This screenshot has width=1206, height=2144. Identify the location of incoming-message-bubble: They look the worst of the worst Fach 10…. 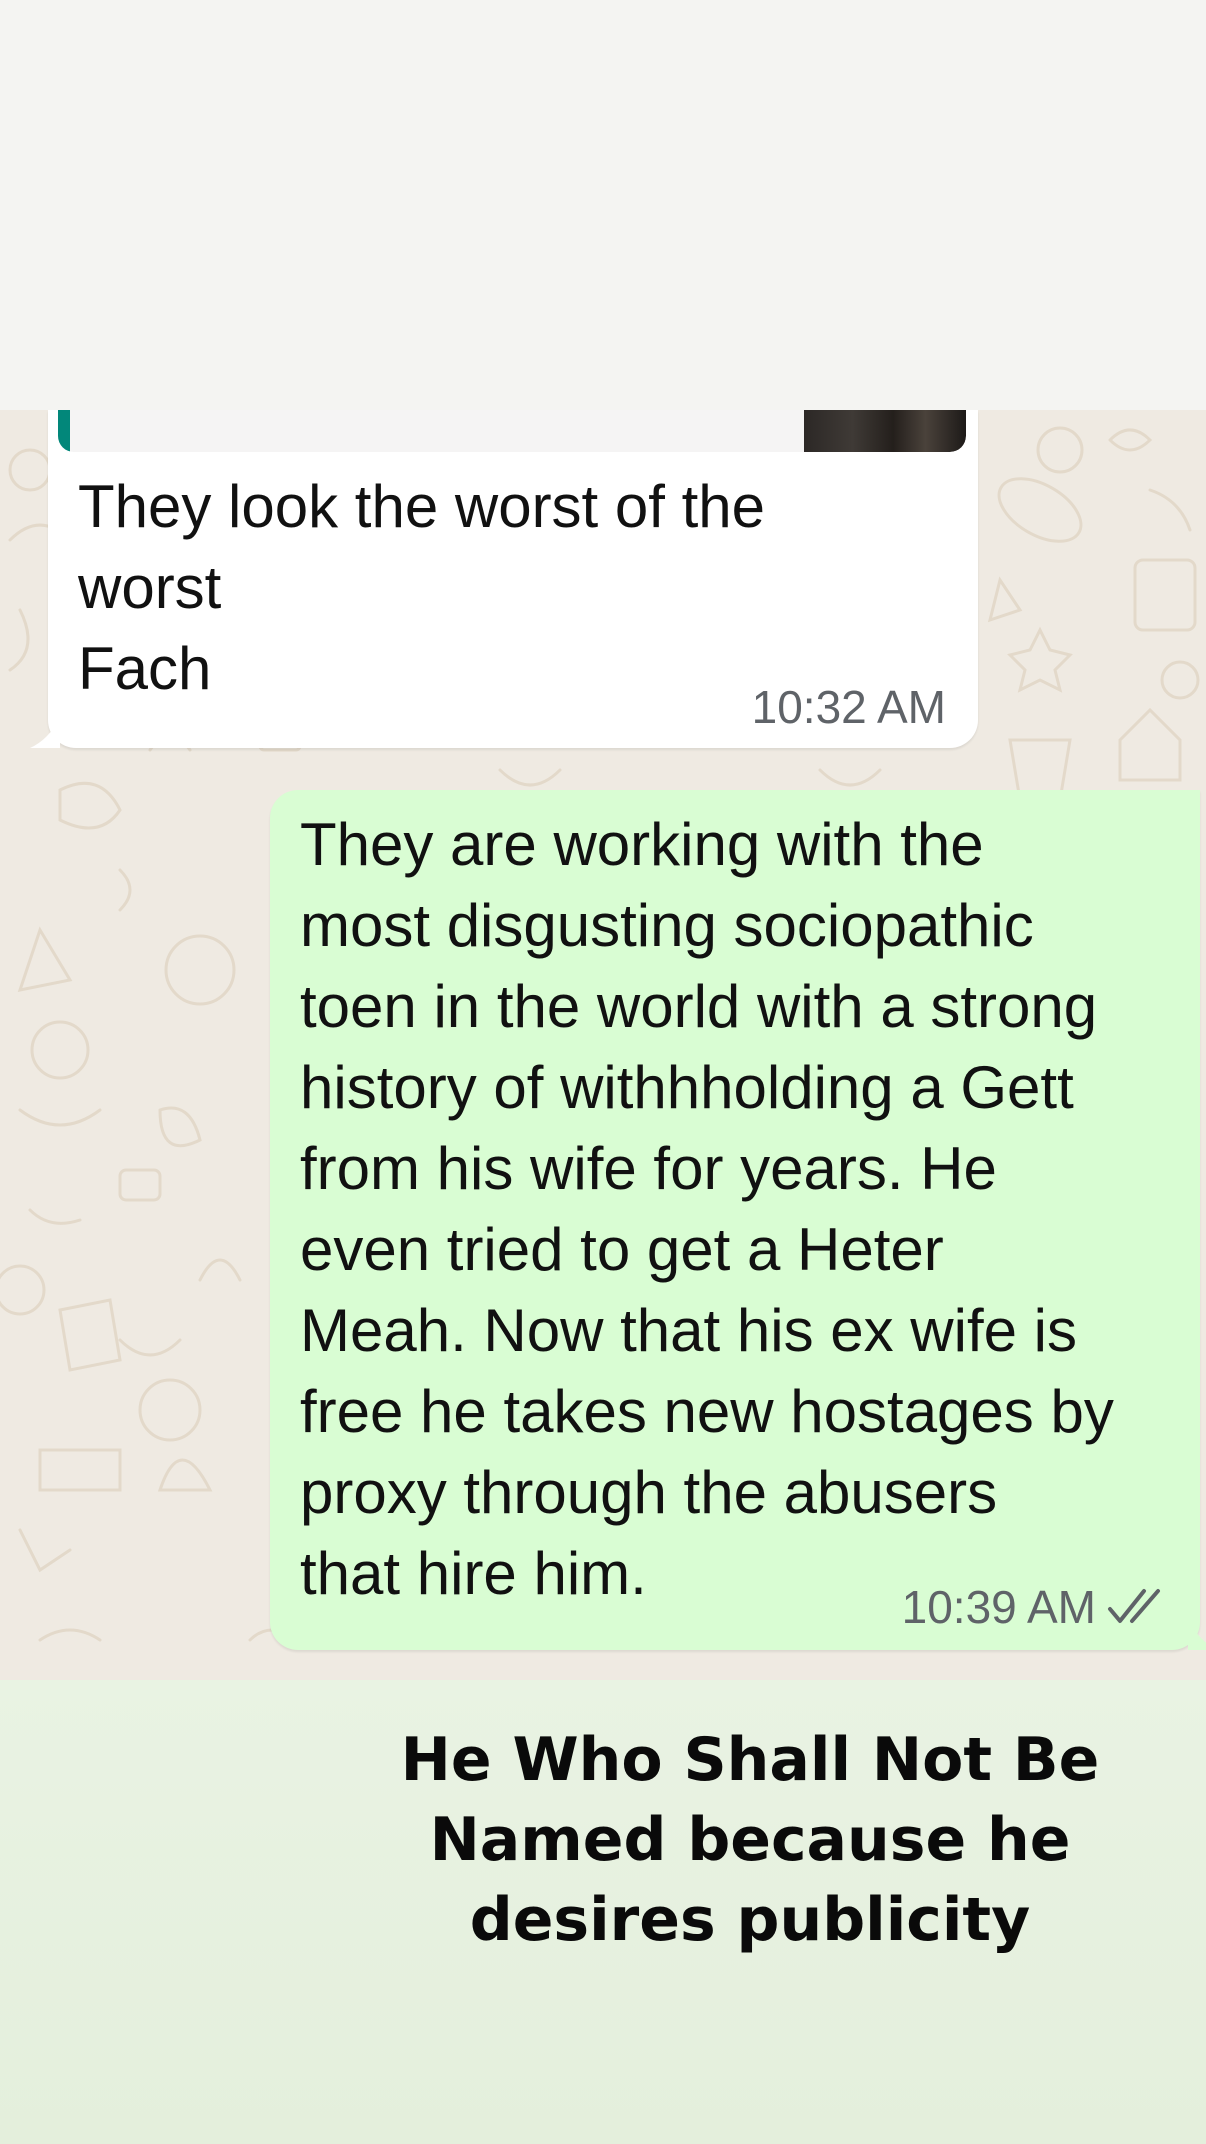
(504, 579).